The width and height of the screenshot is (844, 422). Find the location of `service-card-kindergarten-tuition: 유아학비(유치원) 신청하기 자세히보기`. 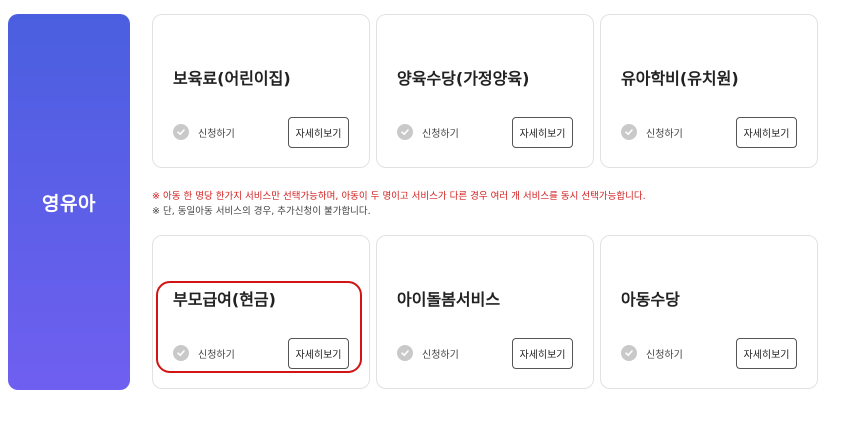

service-card-kindergarten-tuition: 유아학비(유치원) 신청하기 자세히보기 is located at coordinates (709, 91).